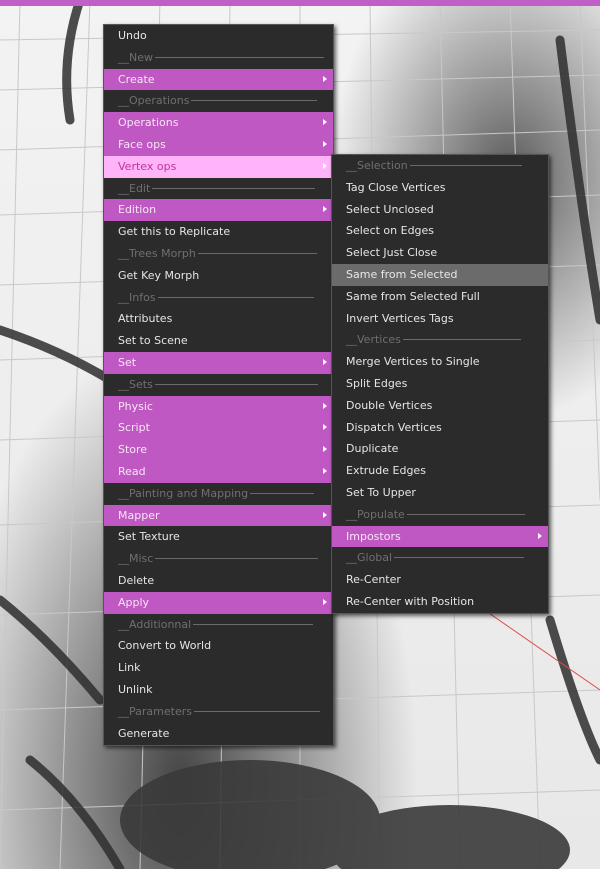  What do you see at coordinates (410, 601) in the screenshot?
I see `menu-item-label: Re-Center with Position` at bounding box center [410, 601].